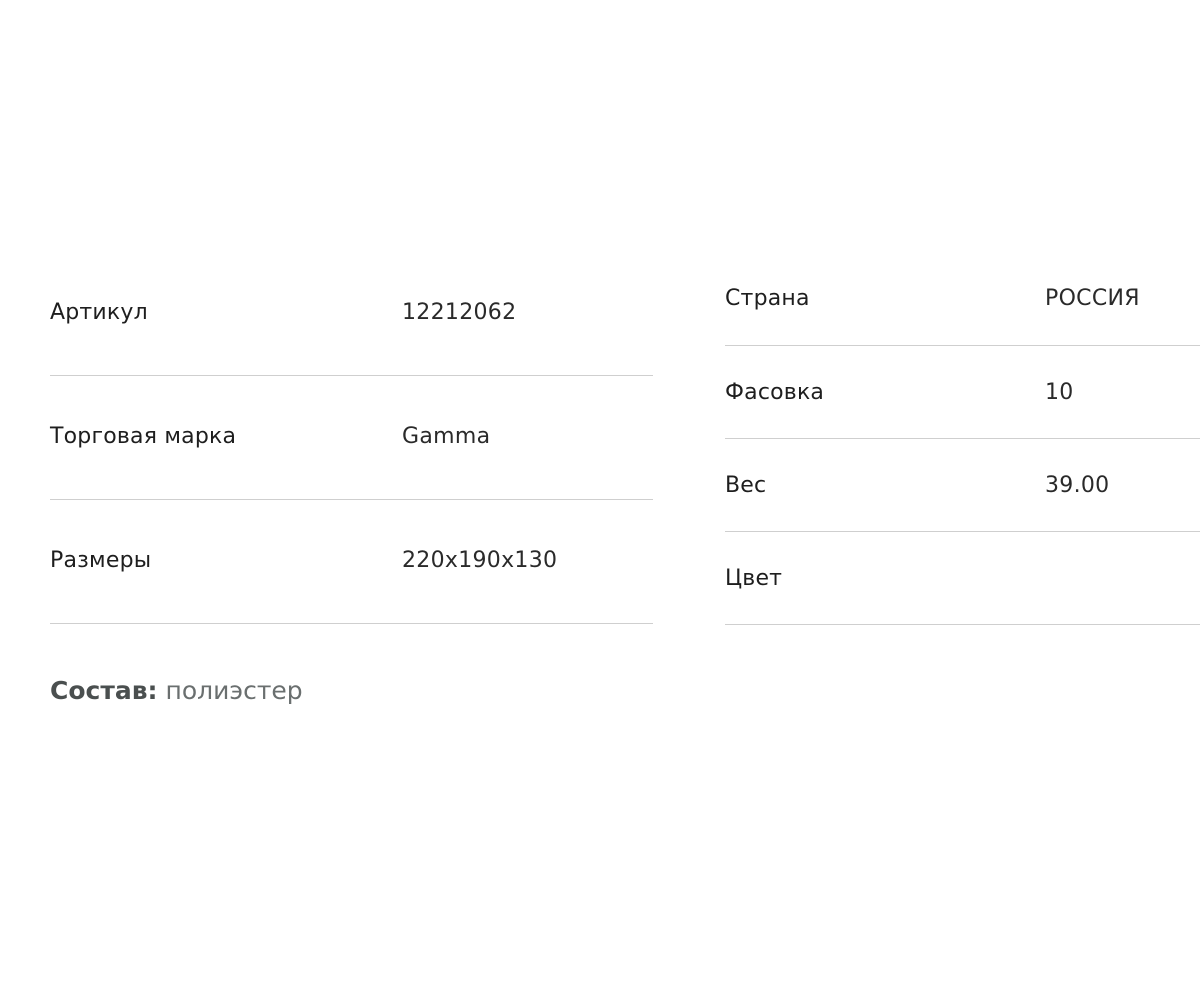  Describe the element at coordinates (775, 392) in the screenshot. I see `spec-label: Фасовка` at that location.